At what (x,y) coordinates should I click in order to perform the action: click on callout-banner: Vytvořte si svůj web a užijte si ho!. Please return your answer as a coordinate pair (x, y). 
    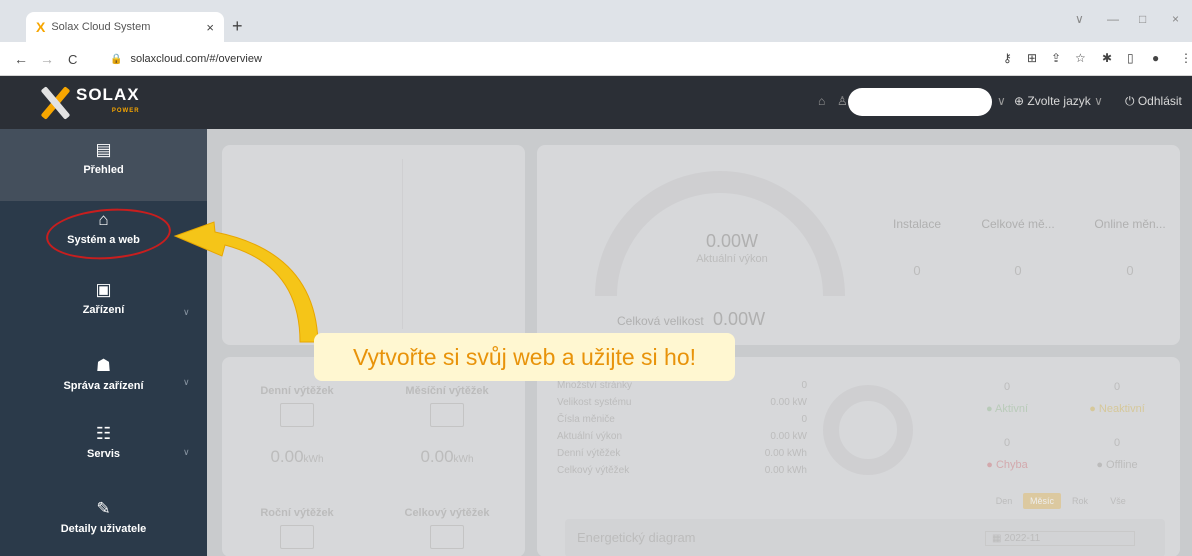
    Looking at the image, I should click on (524, 357).